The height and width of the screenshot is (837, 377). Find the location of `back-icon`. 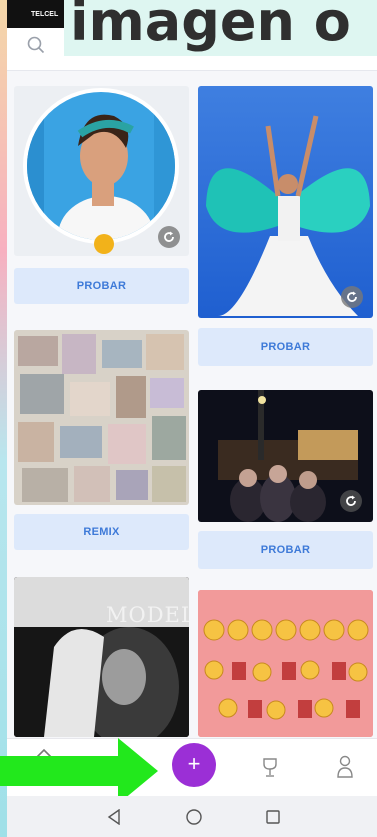

back-icon is located at coordinates (114, 817).